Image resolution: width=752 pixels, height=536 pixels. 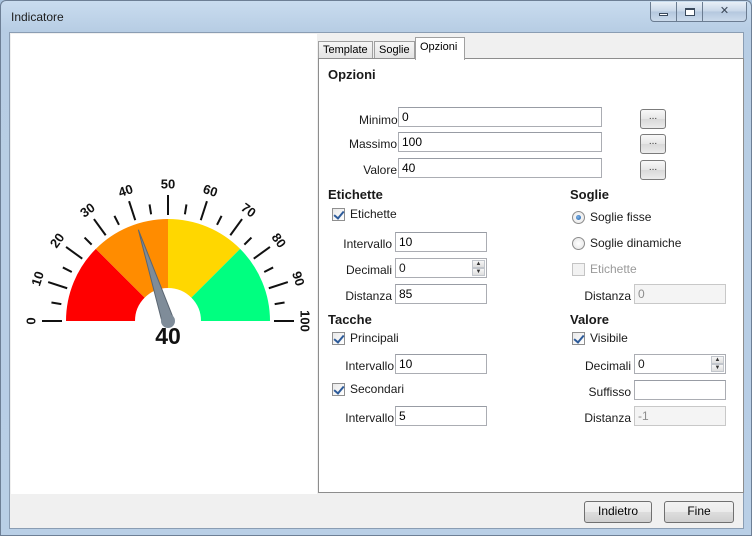 What do you see at coordinates (604, 269) in the screenshot?
I see `soglie-etichette-checkbox: Etichette` at bounding box center [604, 269].